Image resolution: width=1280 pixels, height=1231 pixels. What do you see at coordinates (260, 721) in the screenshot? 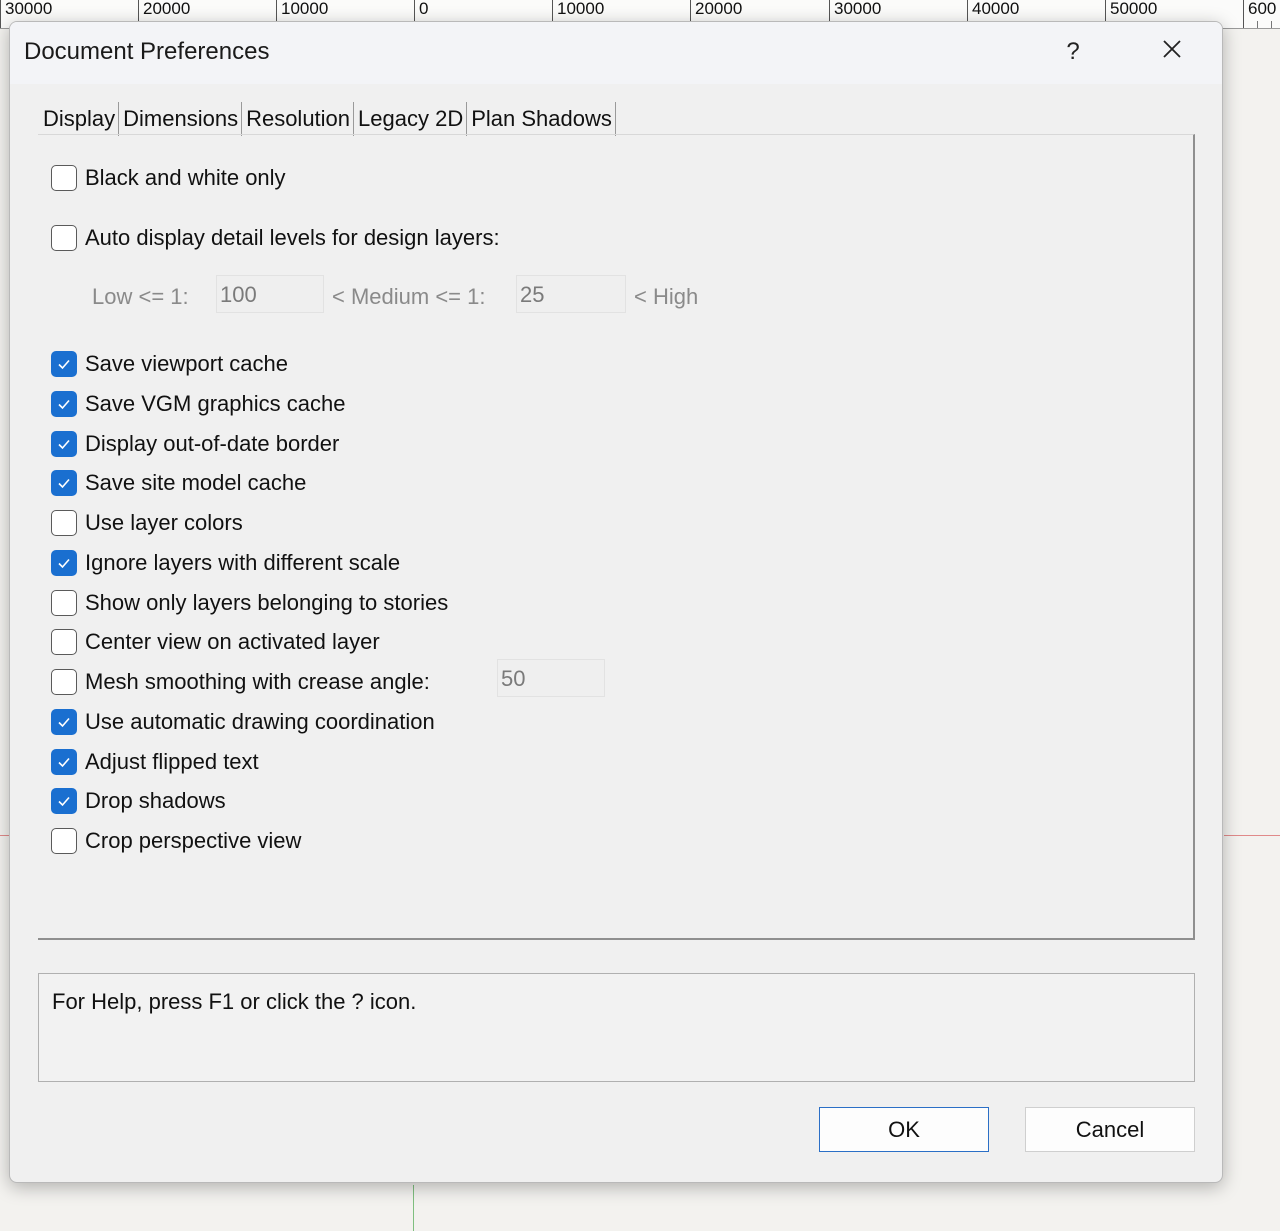
I see `checkbox-label: Use automatic drawing coordination` at bounding box center [260, 721].